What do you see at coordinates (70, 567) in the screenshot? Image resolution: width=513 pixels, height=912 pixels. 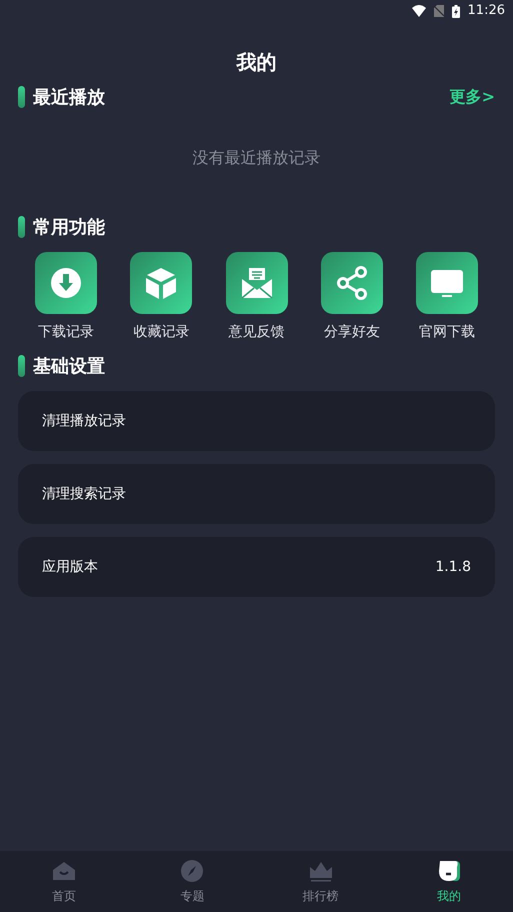 I see `settings-label: 应用版本` at bounding box center [70, 567].